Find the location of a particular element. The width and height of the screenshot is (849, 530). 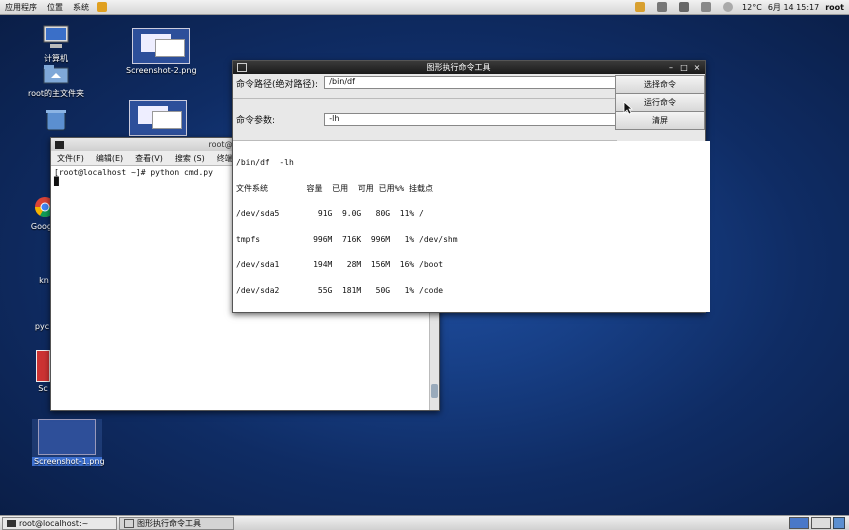

desktop-icon-home: root的主文件夹 is located at coordinates (56, 81).